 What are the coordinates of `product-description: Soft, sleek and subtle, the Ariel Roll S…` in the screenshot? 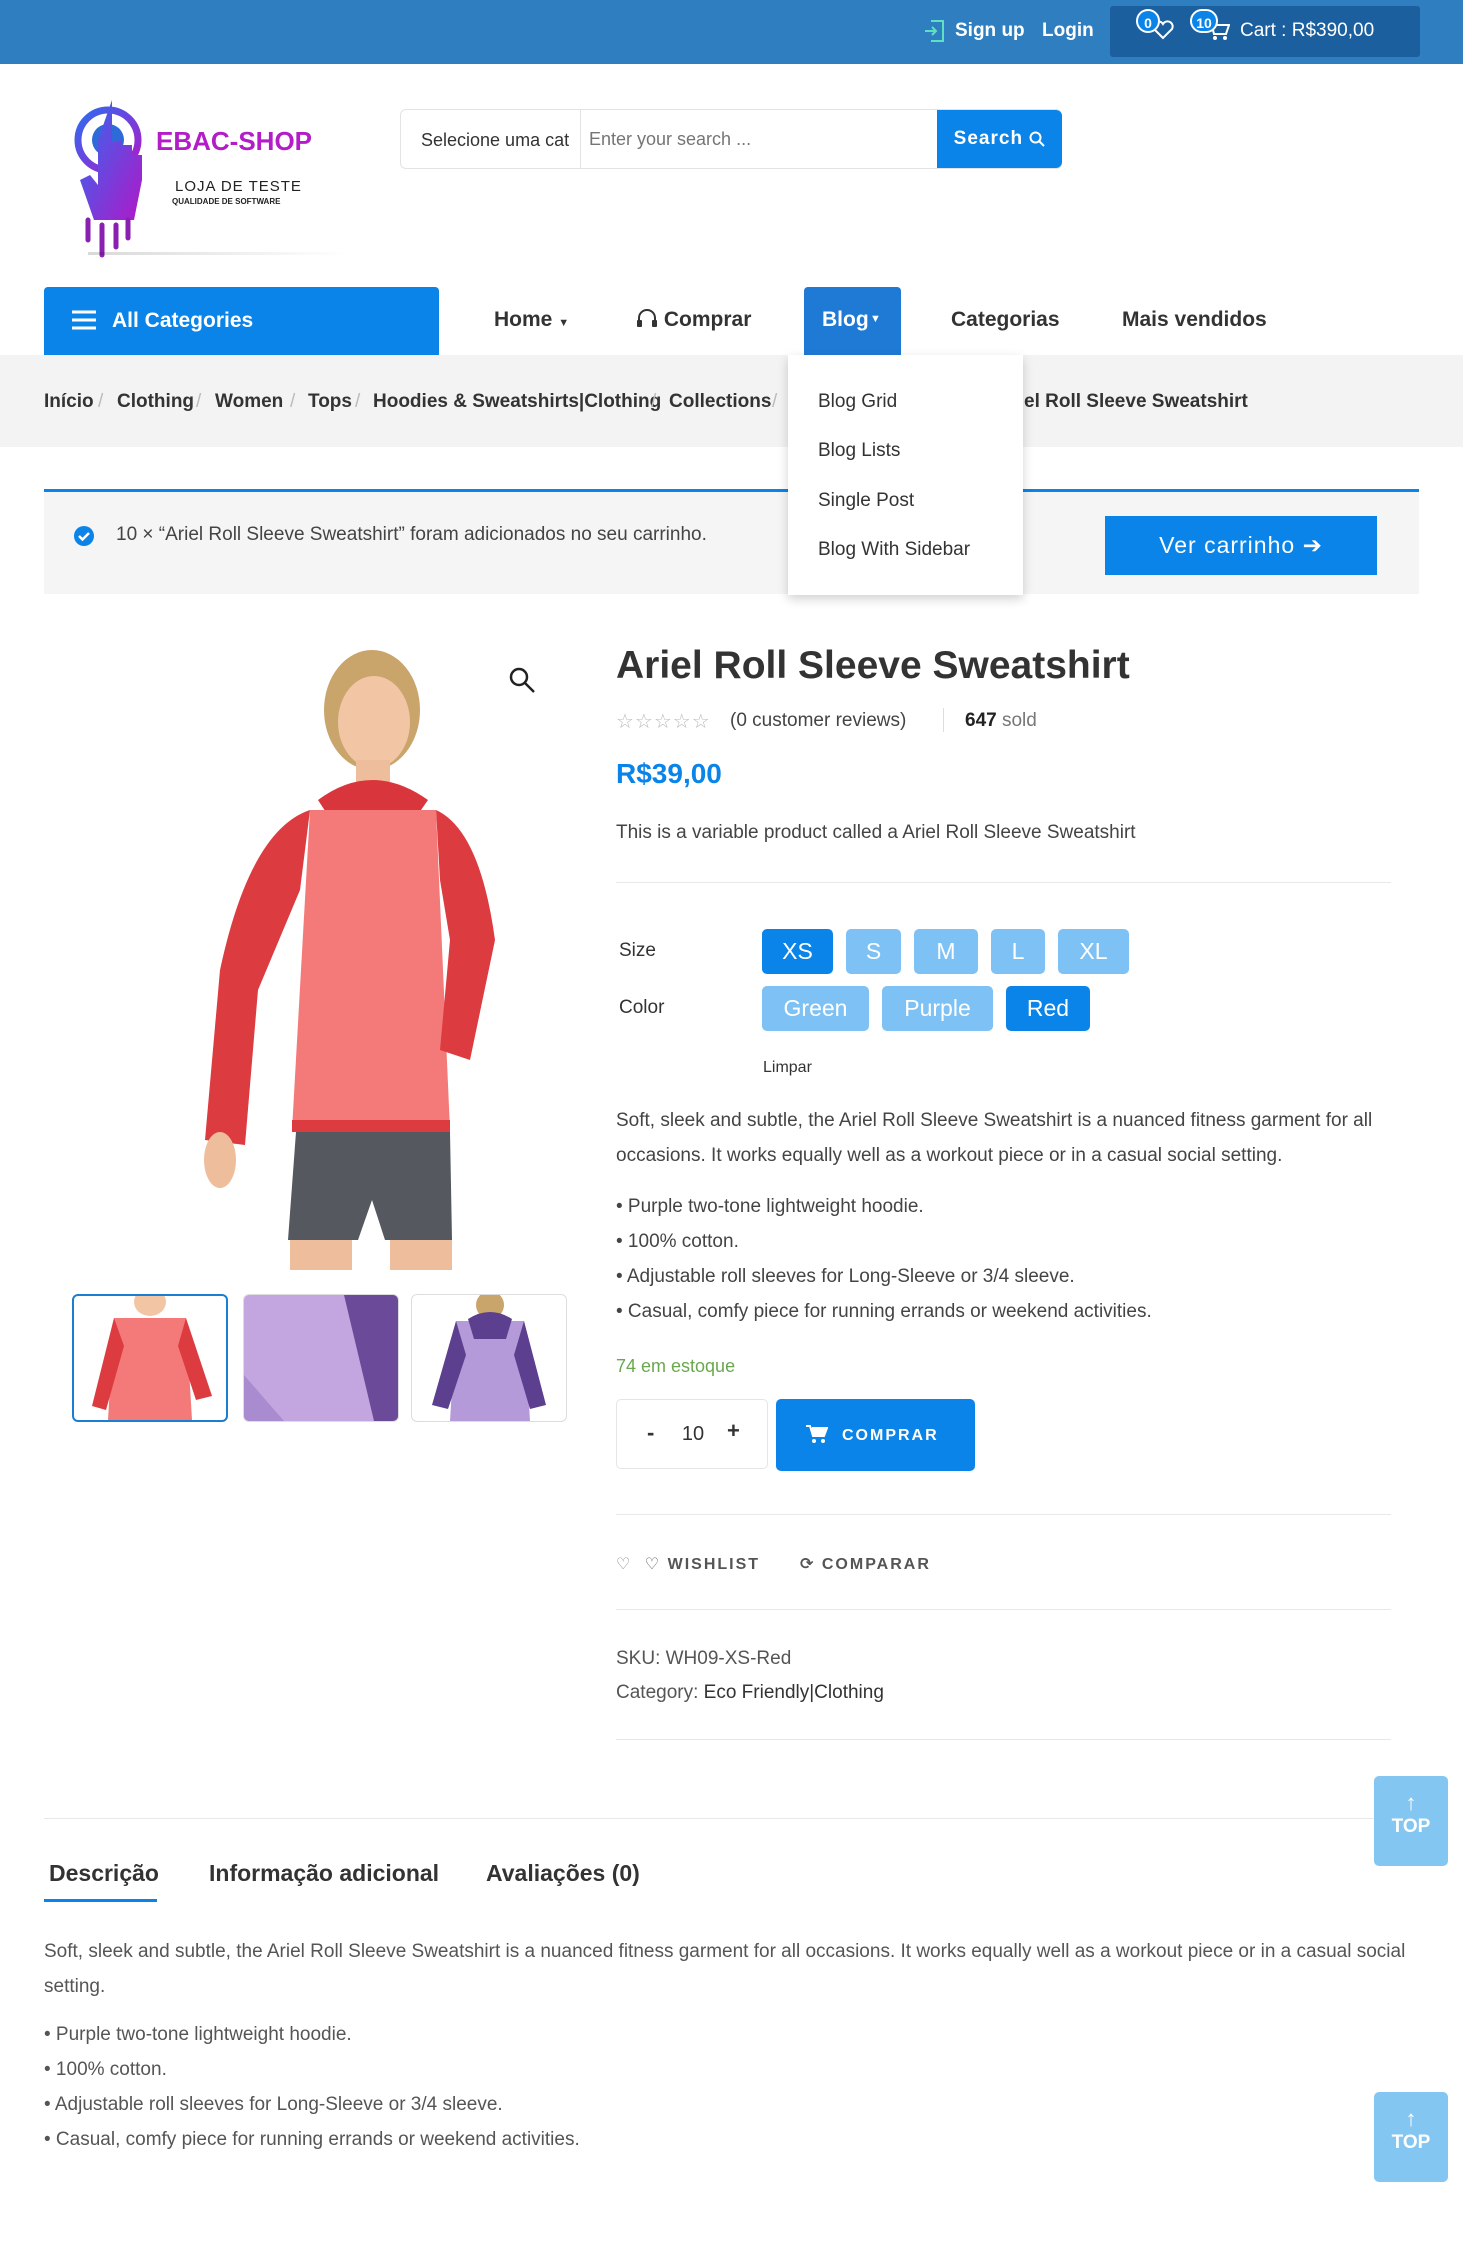 It's located at (994, 1138).